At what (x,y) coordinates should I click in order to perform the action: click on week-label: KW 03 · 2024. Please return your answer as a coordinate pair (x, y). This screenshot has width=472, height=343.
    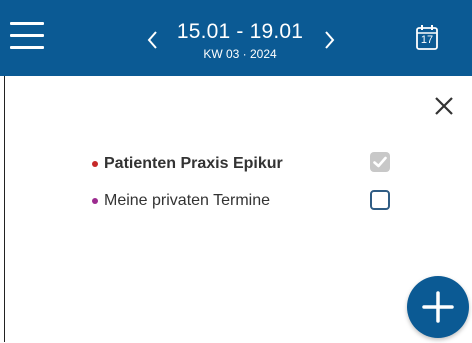
    Looking at the image, I should click on (240, 54).